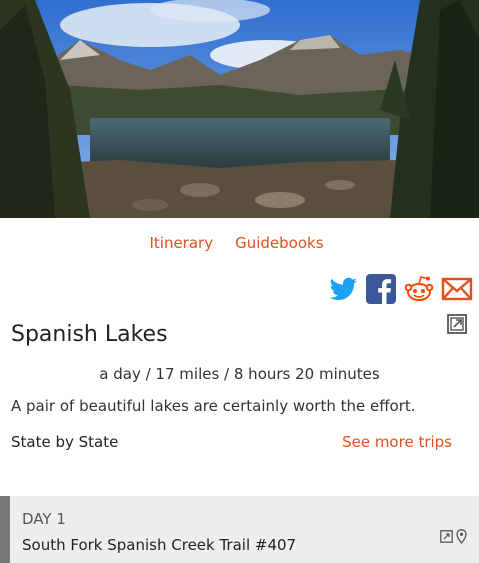 This screenshot has height=563, width=479. I want to click on see-more-trips-link: See more trips, so click(397, 442).